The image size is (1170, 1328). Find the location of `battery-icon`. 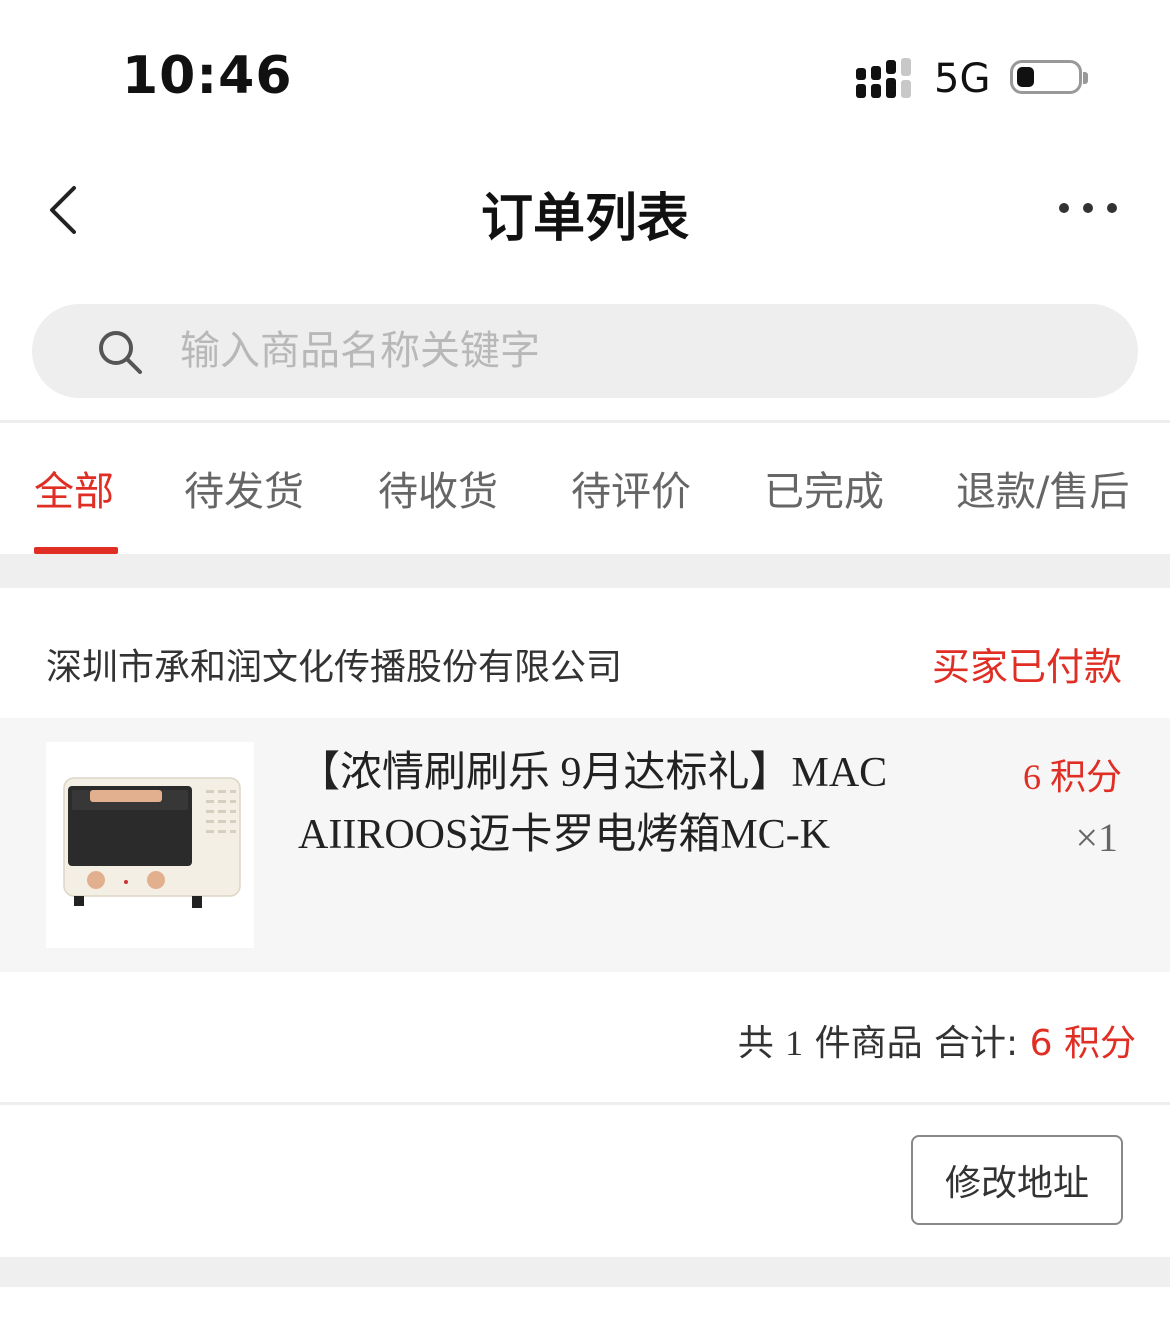

battery-icon is located at coordinates (1049, 77).